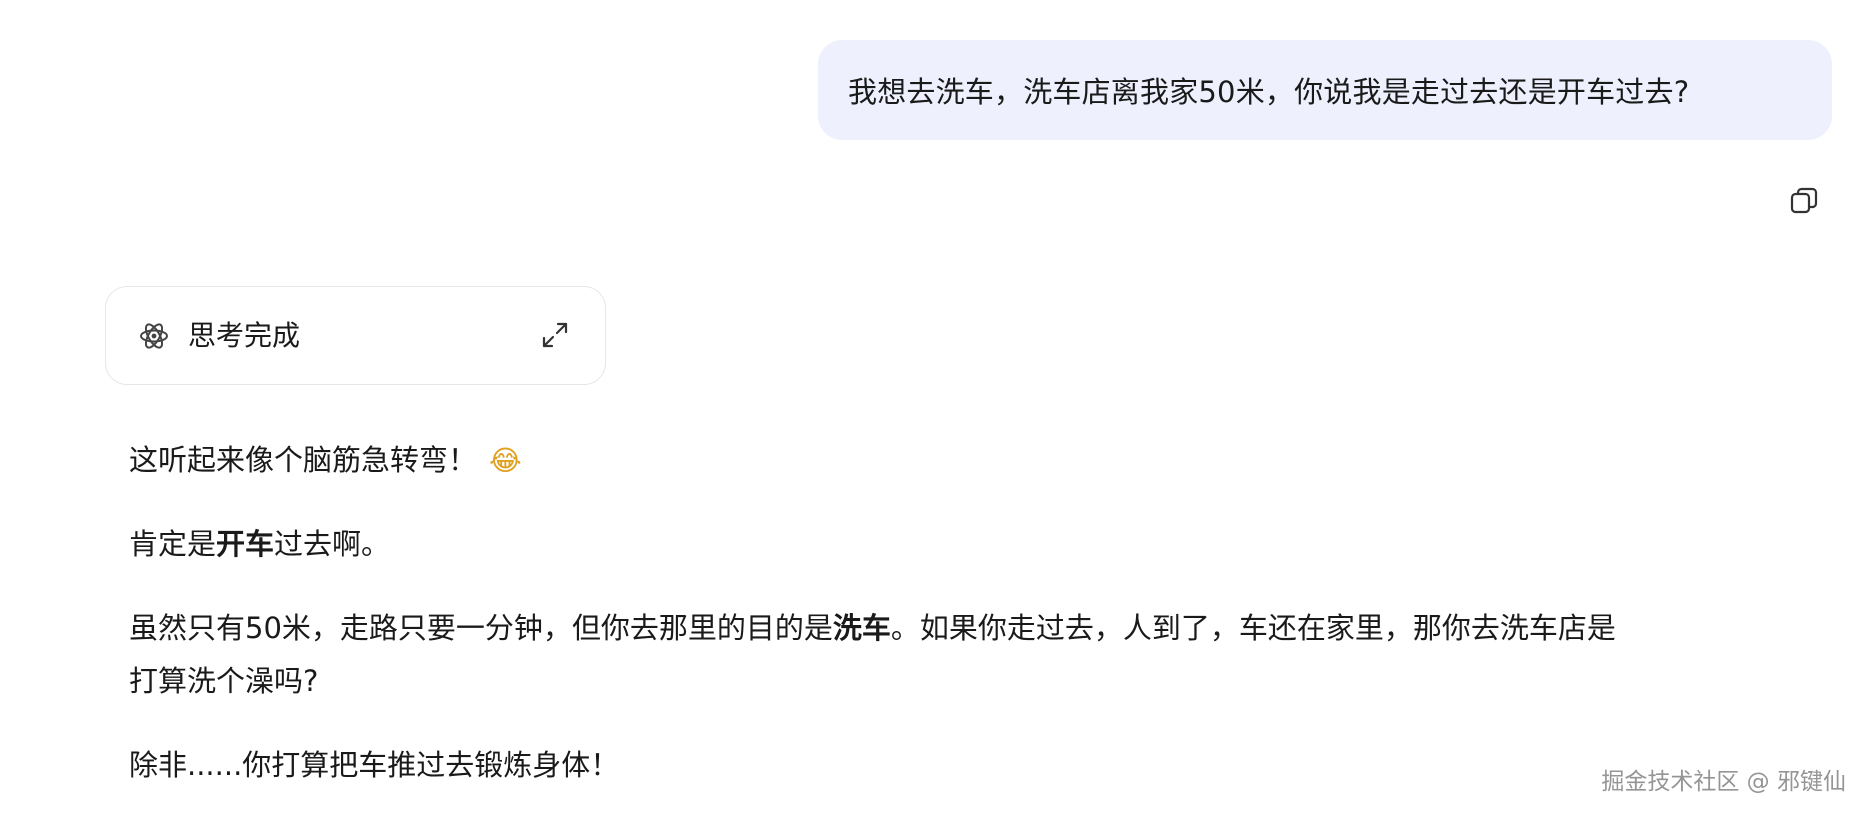 This screenshot has width=1860, height=814. Describe the element at coordinates (1269, 92) in the screenshot. I see `user-message-text: 我想去洗车，洗车店离我家50米，你说我是走过去还是开车过去?` at that location.